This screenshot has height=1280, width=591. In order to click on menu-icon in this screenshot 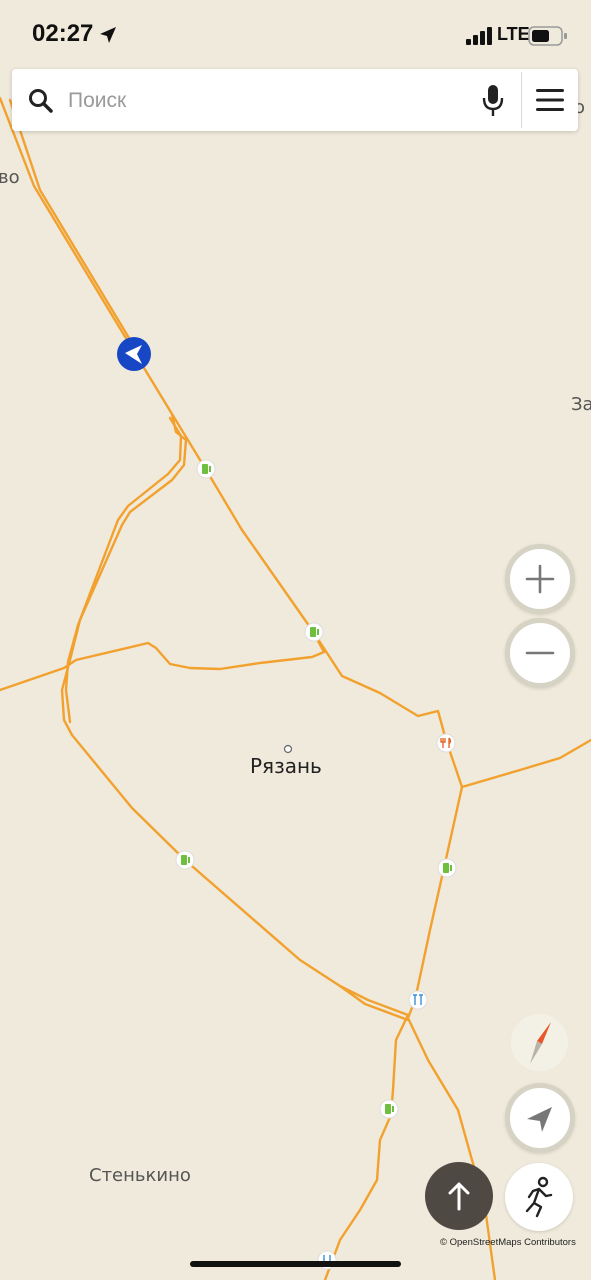, I will do `click(550, 100)`.